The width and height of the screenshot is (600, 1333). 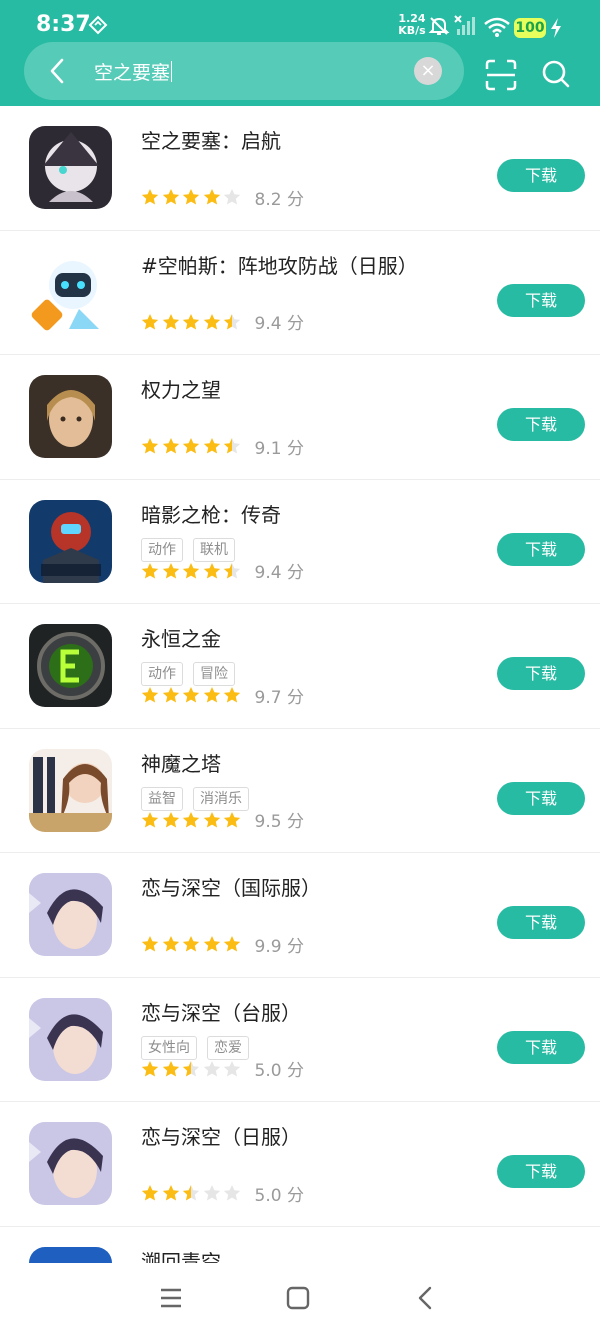 I want to click on app-name: 溯回青空, so click(x=181, y=1255).